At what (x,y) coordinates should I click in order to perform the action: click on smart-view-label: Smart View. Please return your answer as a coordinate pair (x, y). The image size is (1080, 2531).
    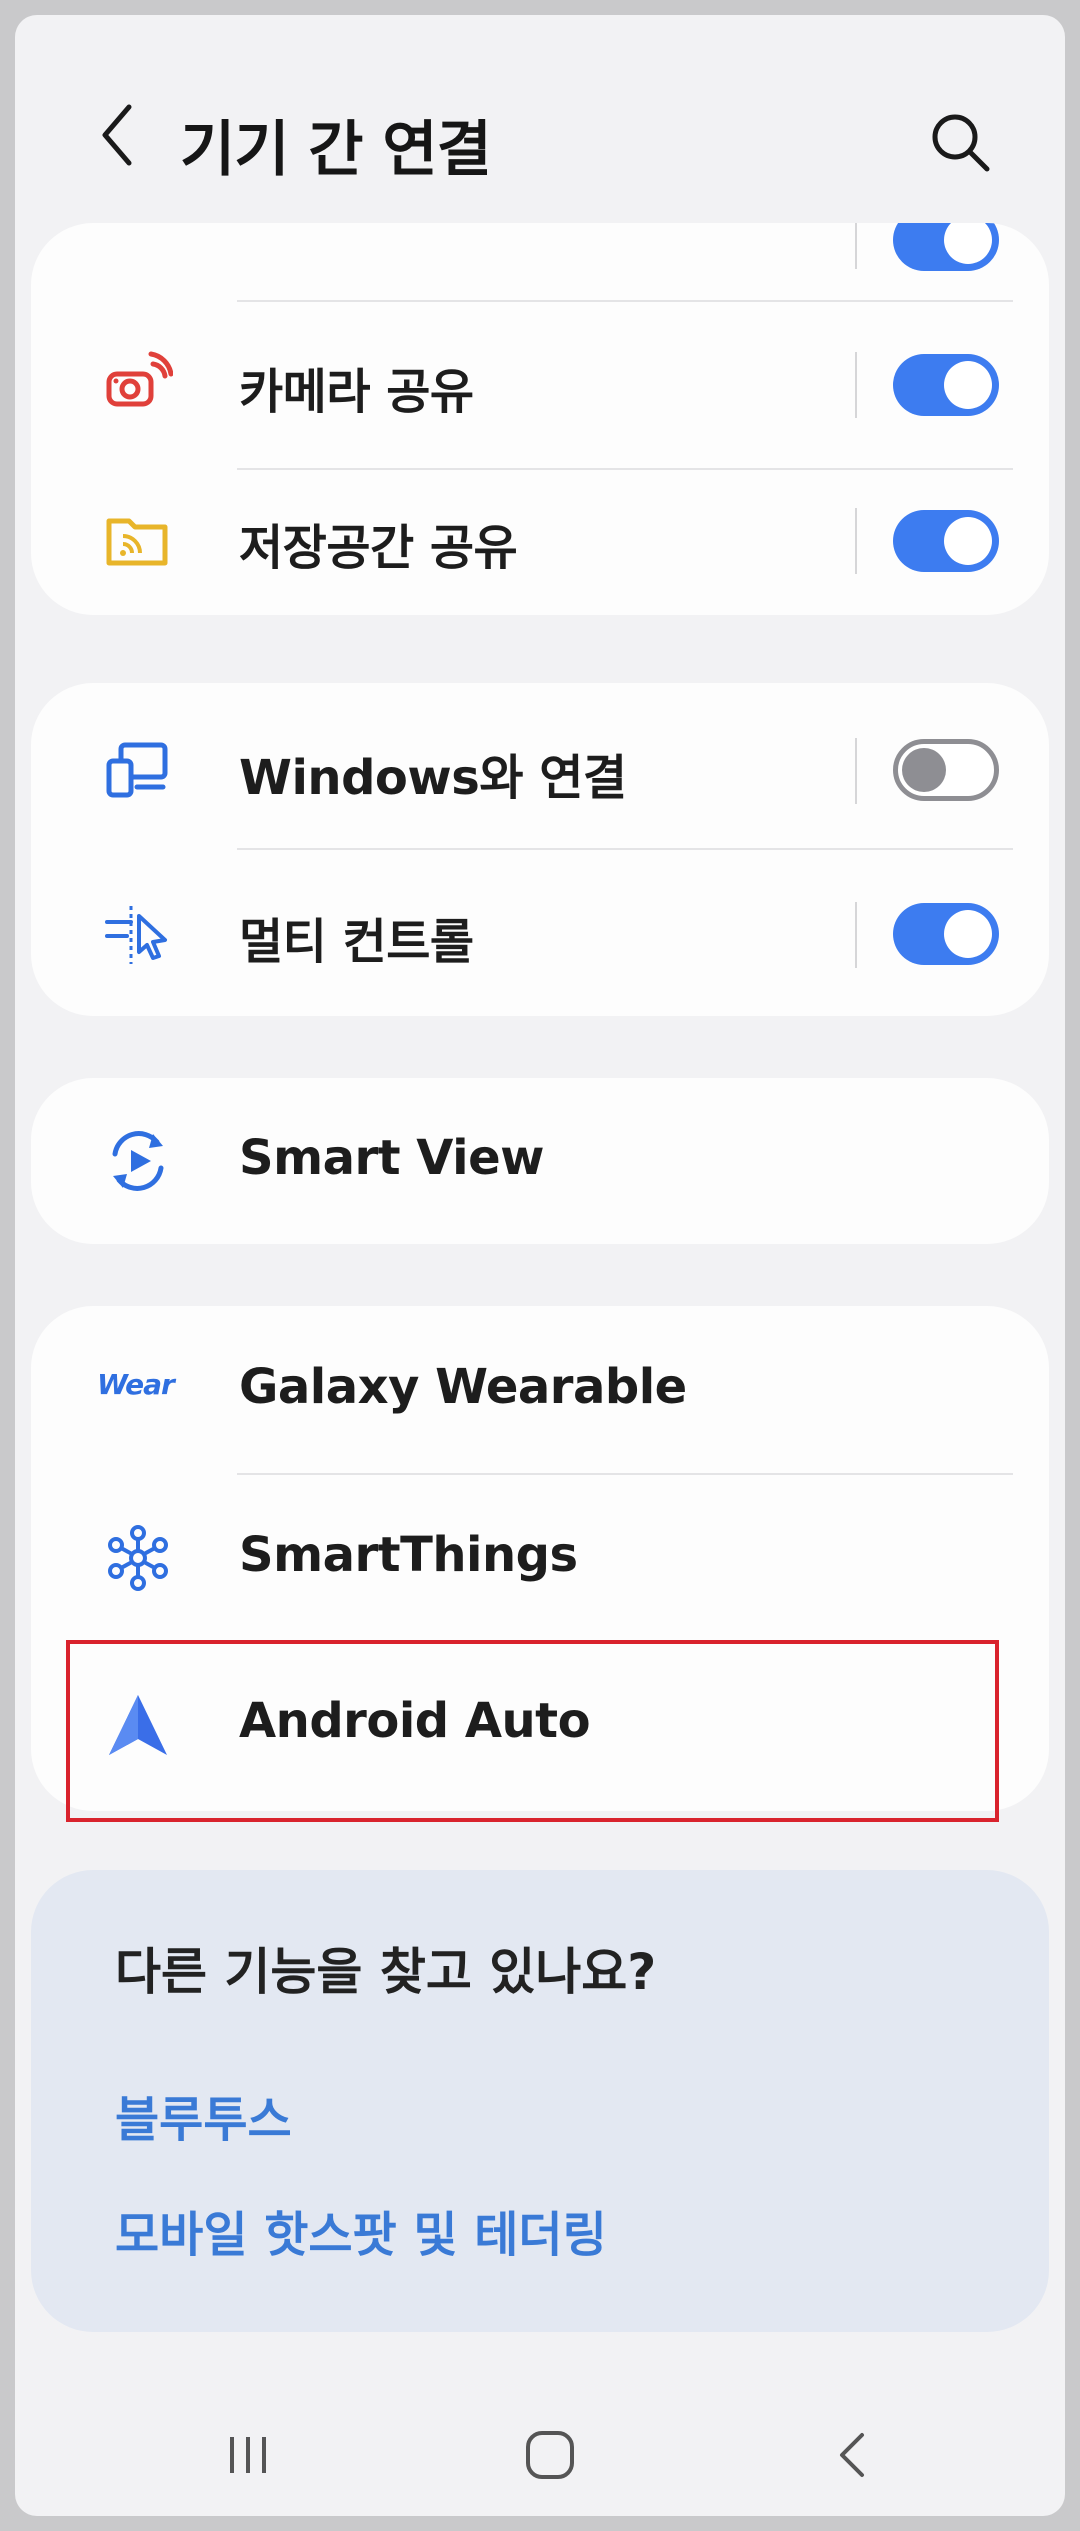
    Looking at the image, I should click on (391, 1158).